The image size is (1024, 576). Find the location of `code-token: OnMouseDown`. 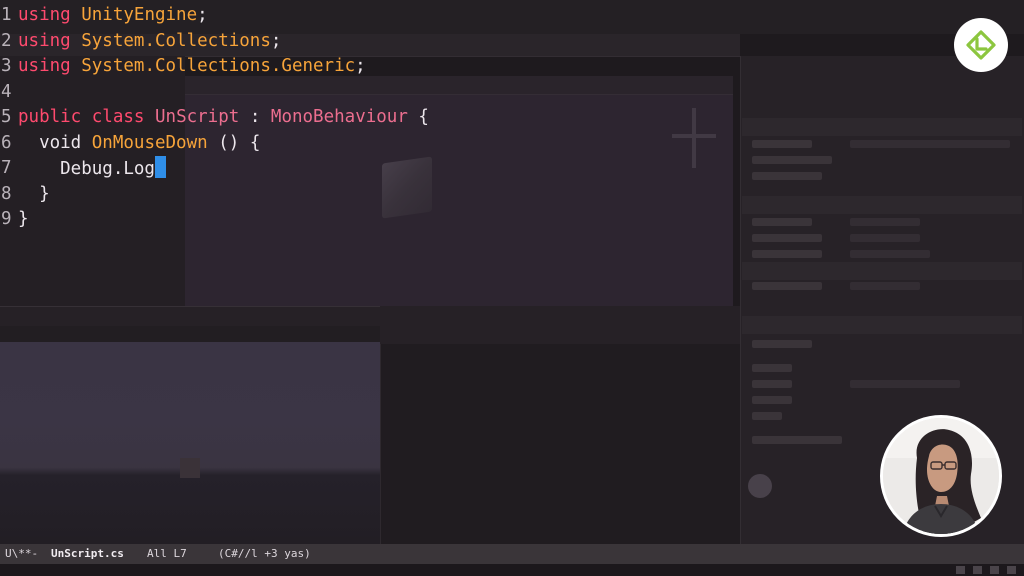

code-token: OnMouseDown is located at coordinates (149, 142).